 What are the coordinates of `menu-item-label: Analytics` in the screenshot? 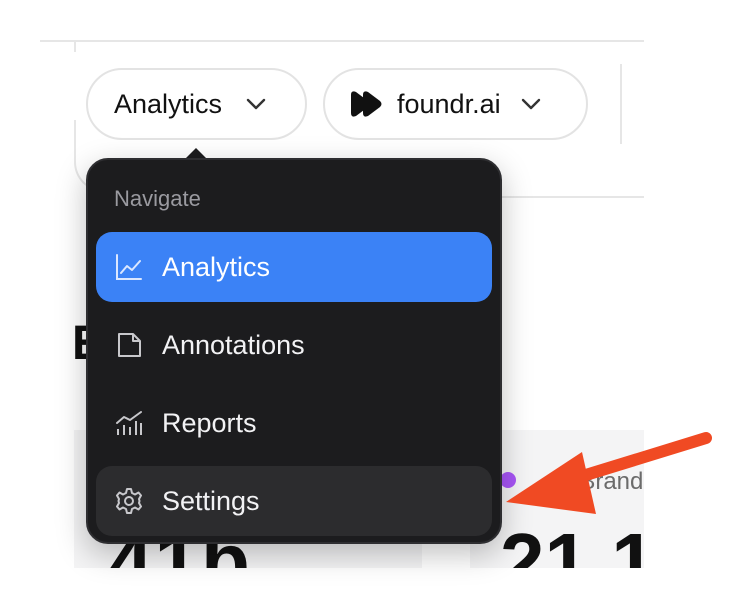 It's located at (216, 266).